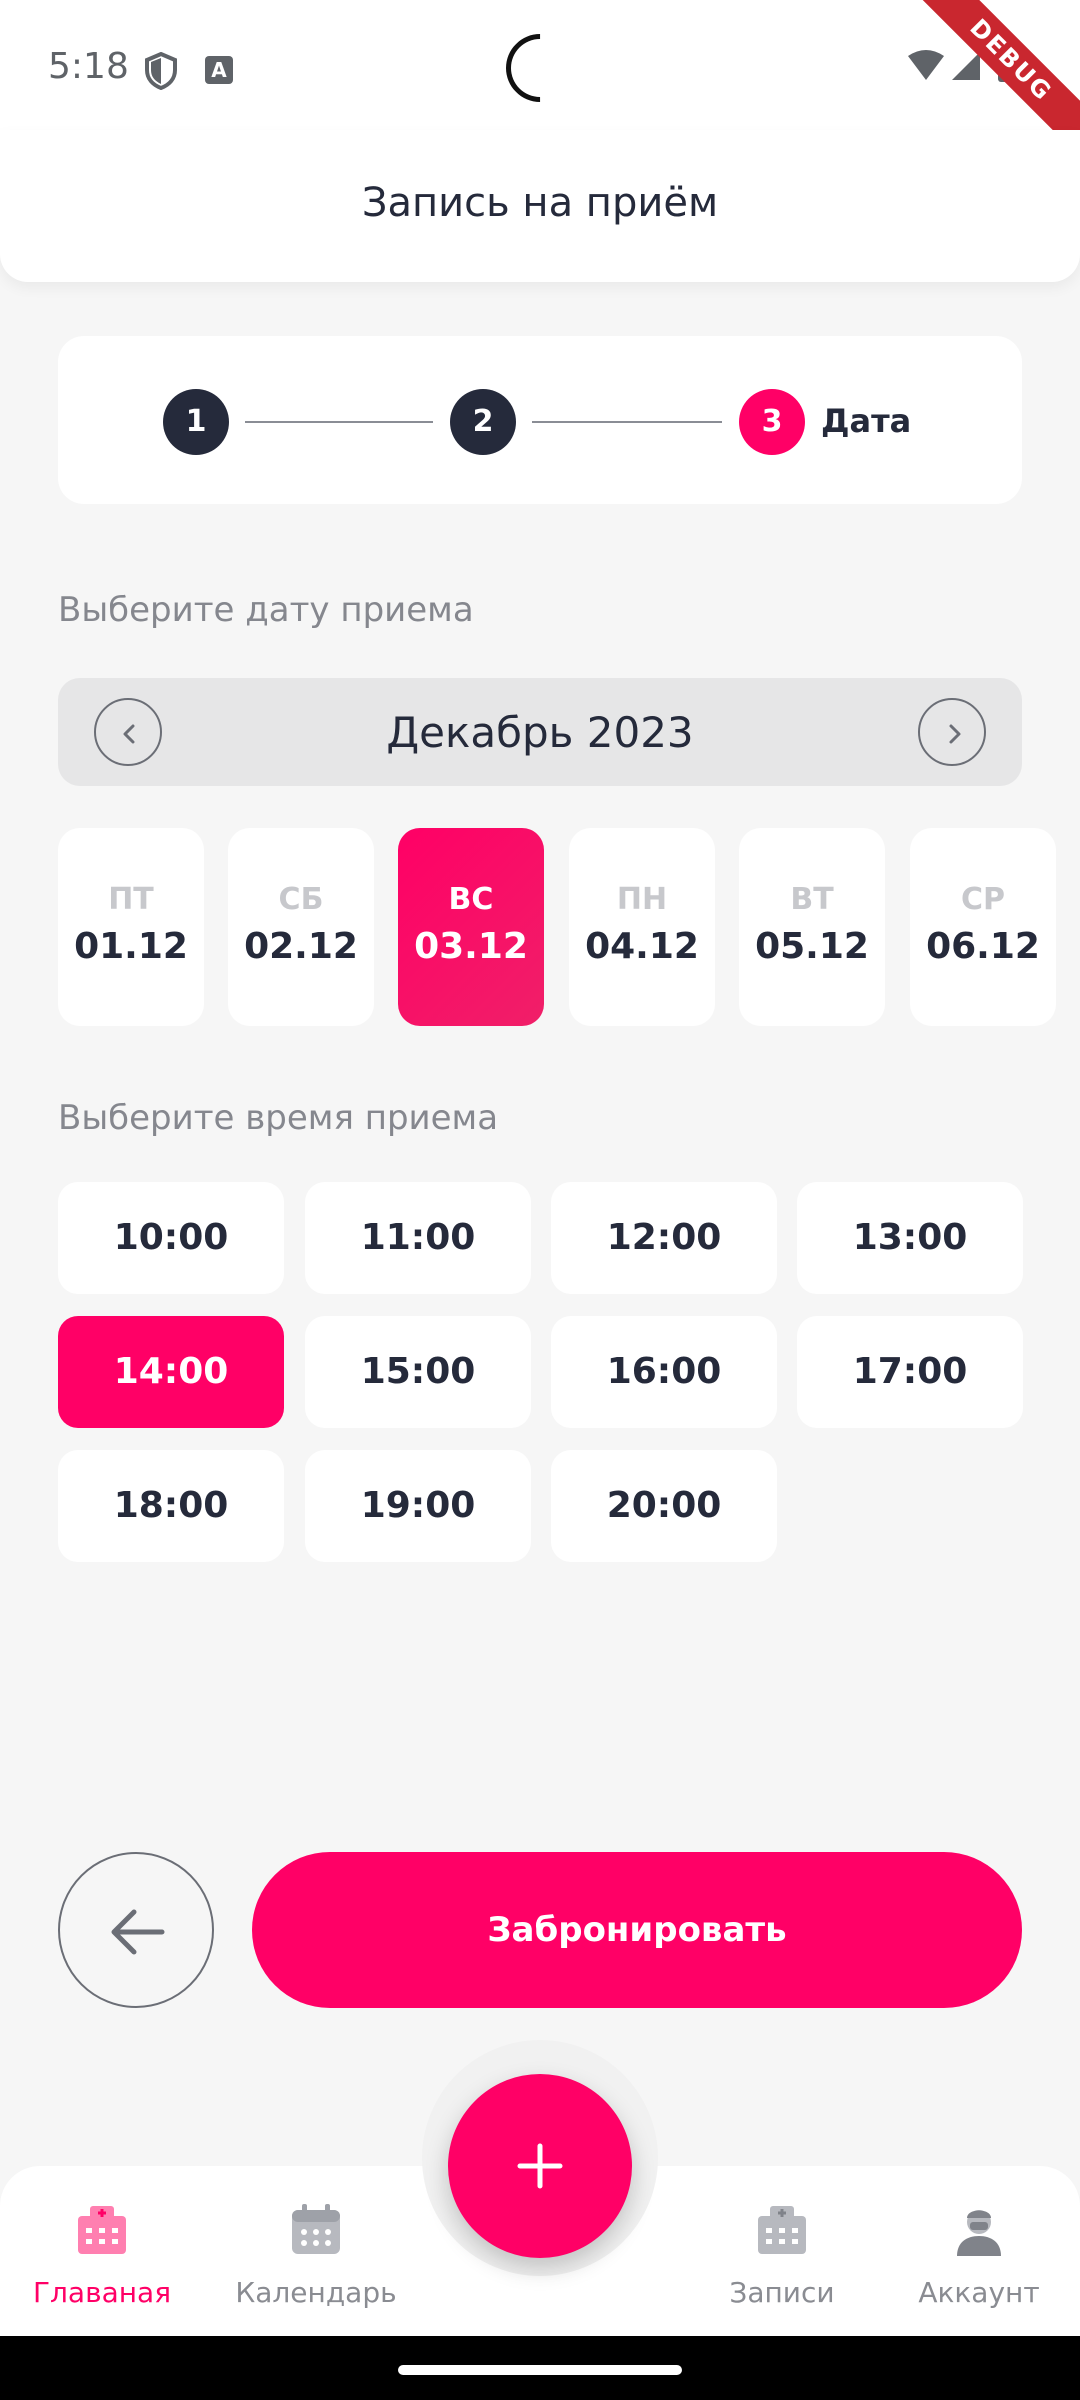  I want to click on month-label: Декабрь 2023, so click(540, 732).